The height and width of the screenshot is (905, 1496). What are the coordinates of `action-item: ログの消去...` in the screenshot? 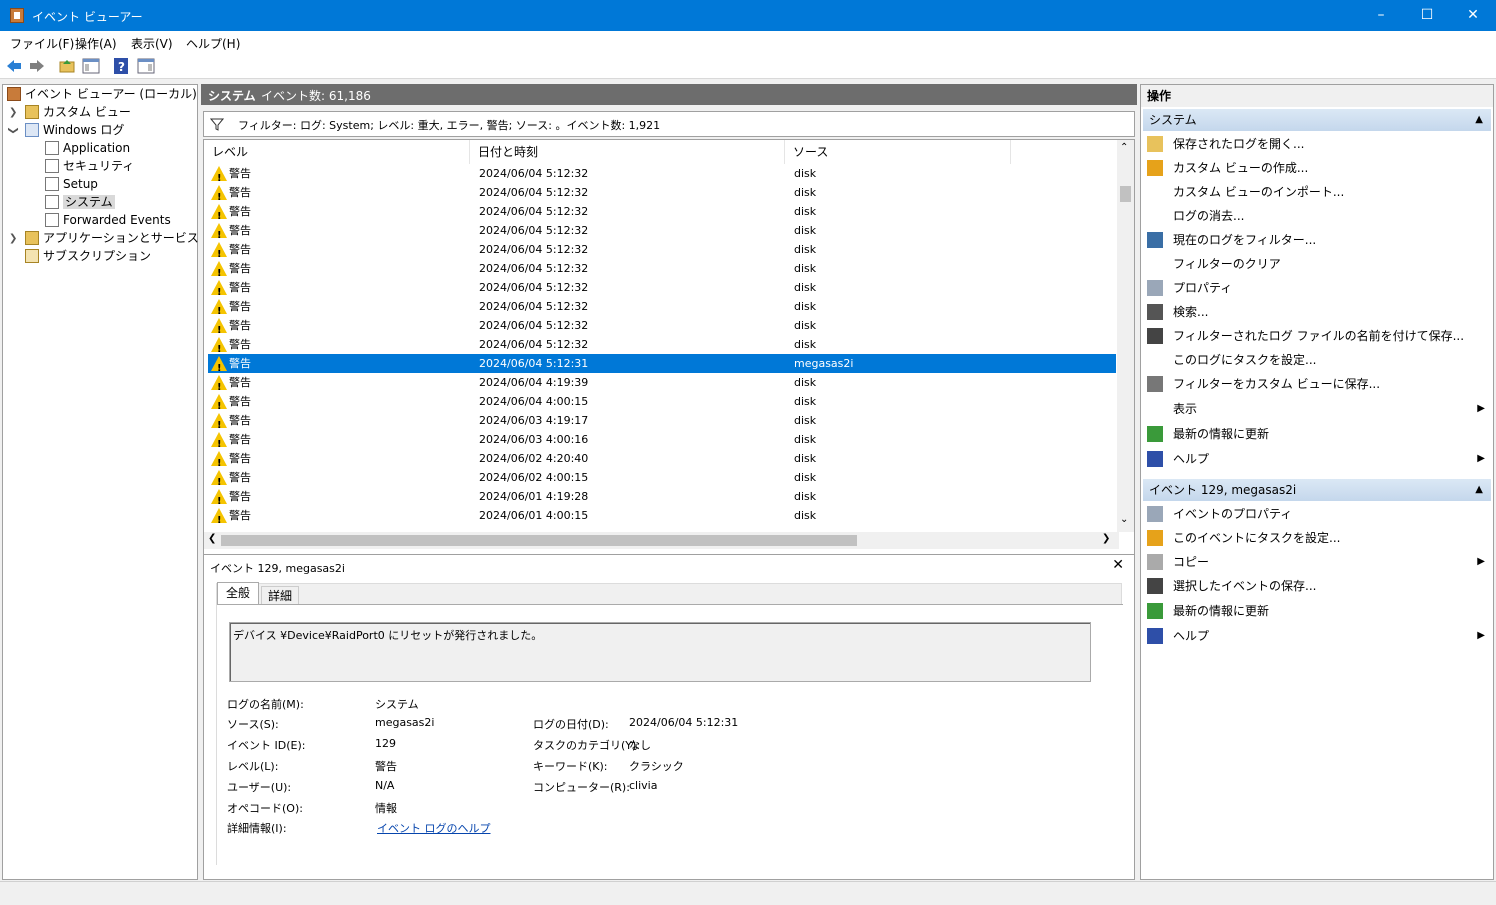 It's located at (1195, 216).